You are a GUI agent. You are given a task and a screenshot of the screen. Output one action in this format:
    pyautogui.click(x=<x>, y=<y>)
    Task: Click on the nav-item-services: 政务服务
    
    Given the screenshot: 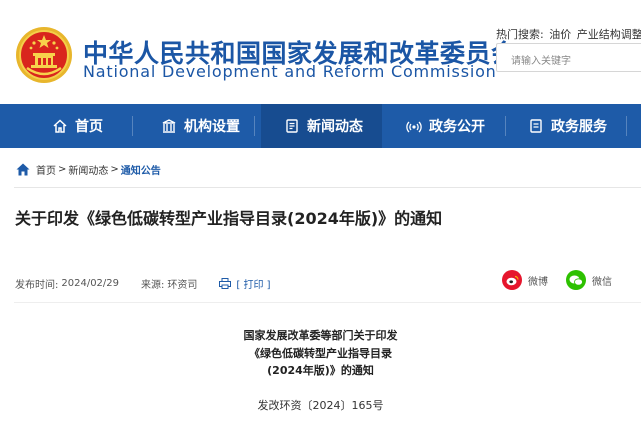 What is the action you would take?
    pyautogui.click(x=567, y=126)
    